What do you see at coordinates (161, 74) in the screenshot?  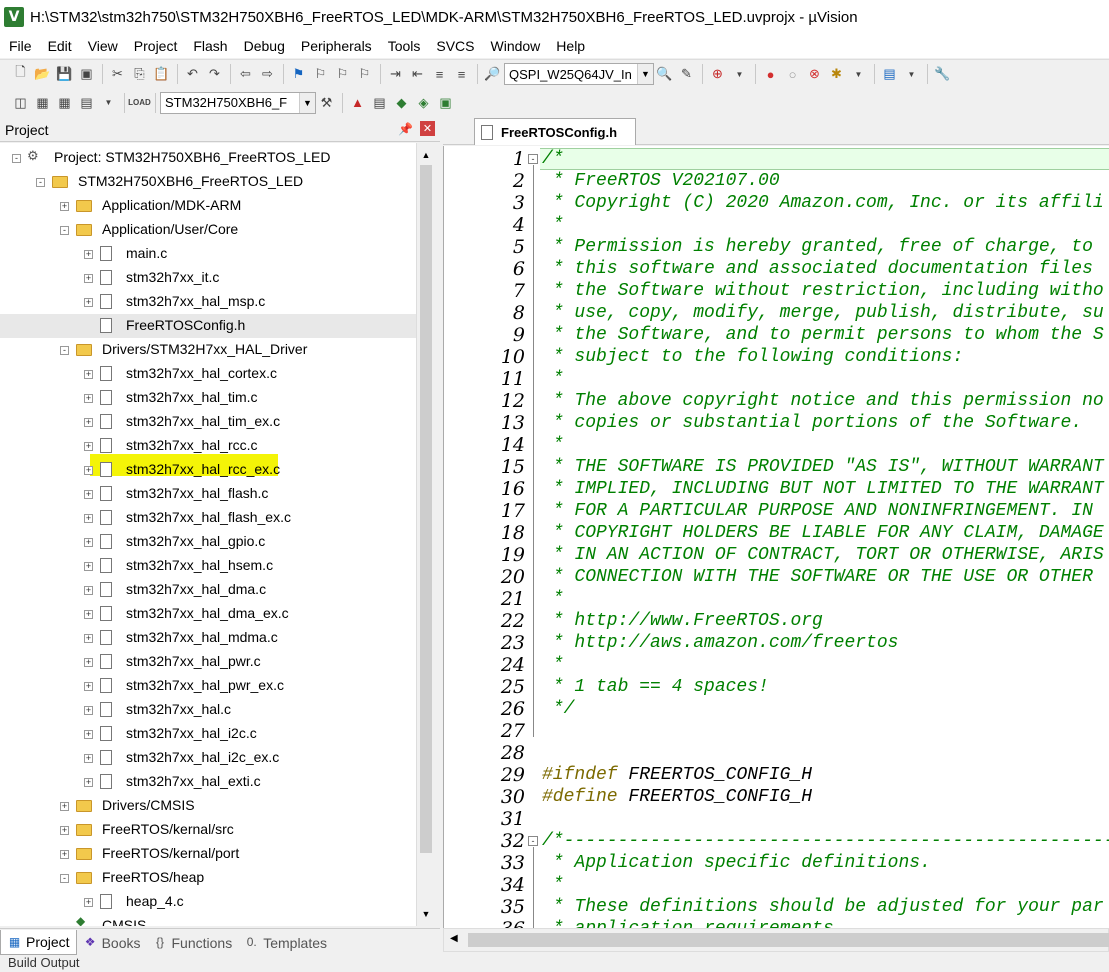 I see `paste-icon: 📋` at bounding box center [161, 74].